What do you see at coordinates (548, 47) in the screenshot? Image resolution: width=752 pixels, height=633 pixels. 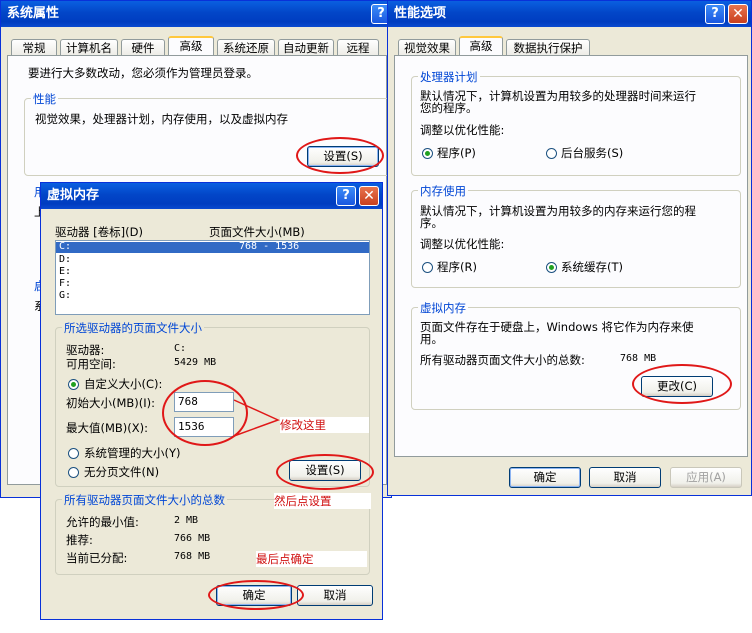 I see `tab-dep: 数据执行保护` at bounding box center [548, 47].